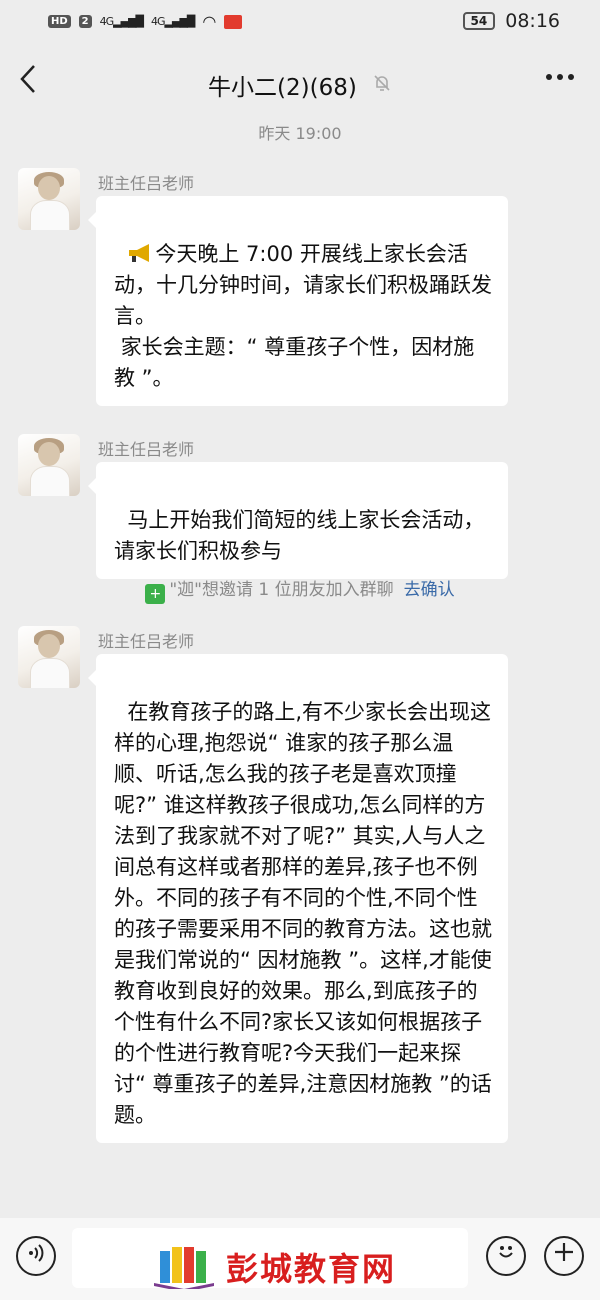 The width and height of the screenshot is (600, 1300). Describe the element at coordinates (479, 21) in the screenshot. I see `battery-indicator: 54` at that location.